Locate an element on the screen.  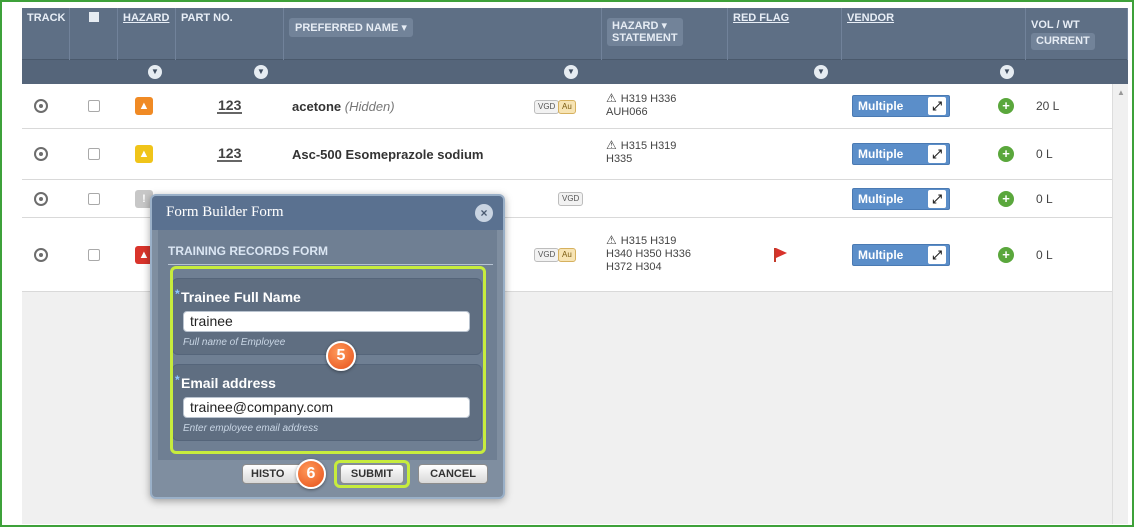
vertical-scrollbar: ▲ is located at coordinates (1120, 304).